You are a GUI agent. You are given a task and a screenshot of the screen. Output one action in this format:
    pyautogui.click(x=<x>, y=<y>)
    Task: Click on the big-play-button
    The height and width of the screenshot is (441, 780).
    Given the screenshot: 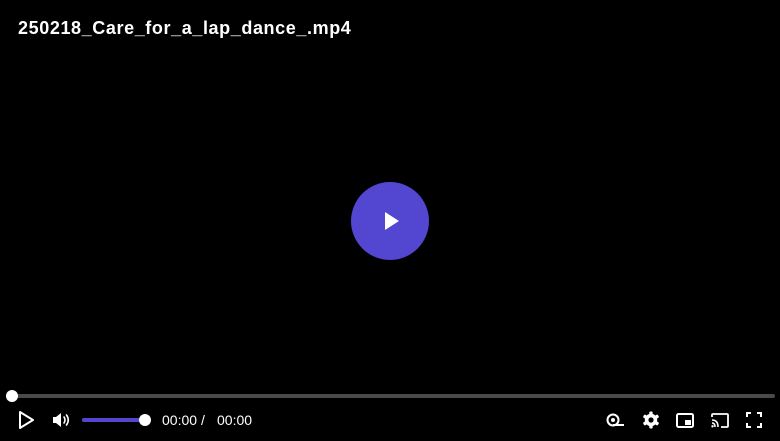 What is the action you would take?
    pyautogui.click(x=390, y=221)
    